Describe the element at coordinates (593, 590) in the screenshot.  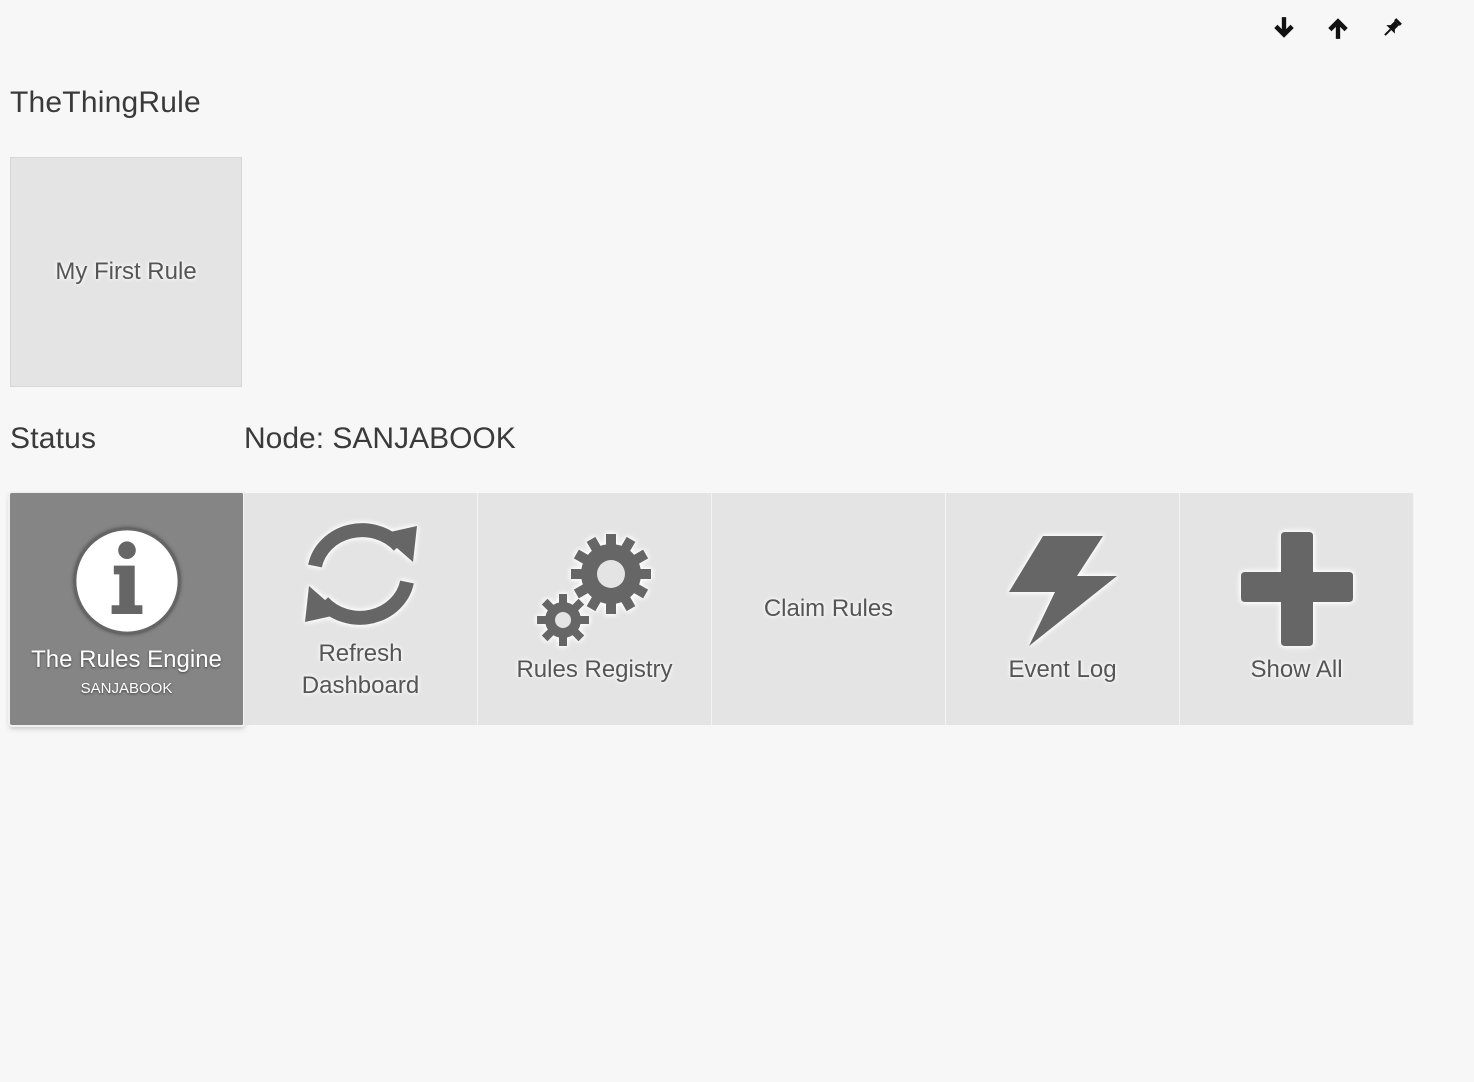
I see `gears-icon` at that location.